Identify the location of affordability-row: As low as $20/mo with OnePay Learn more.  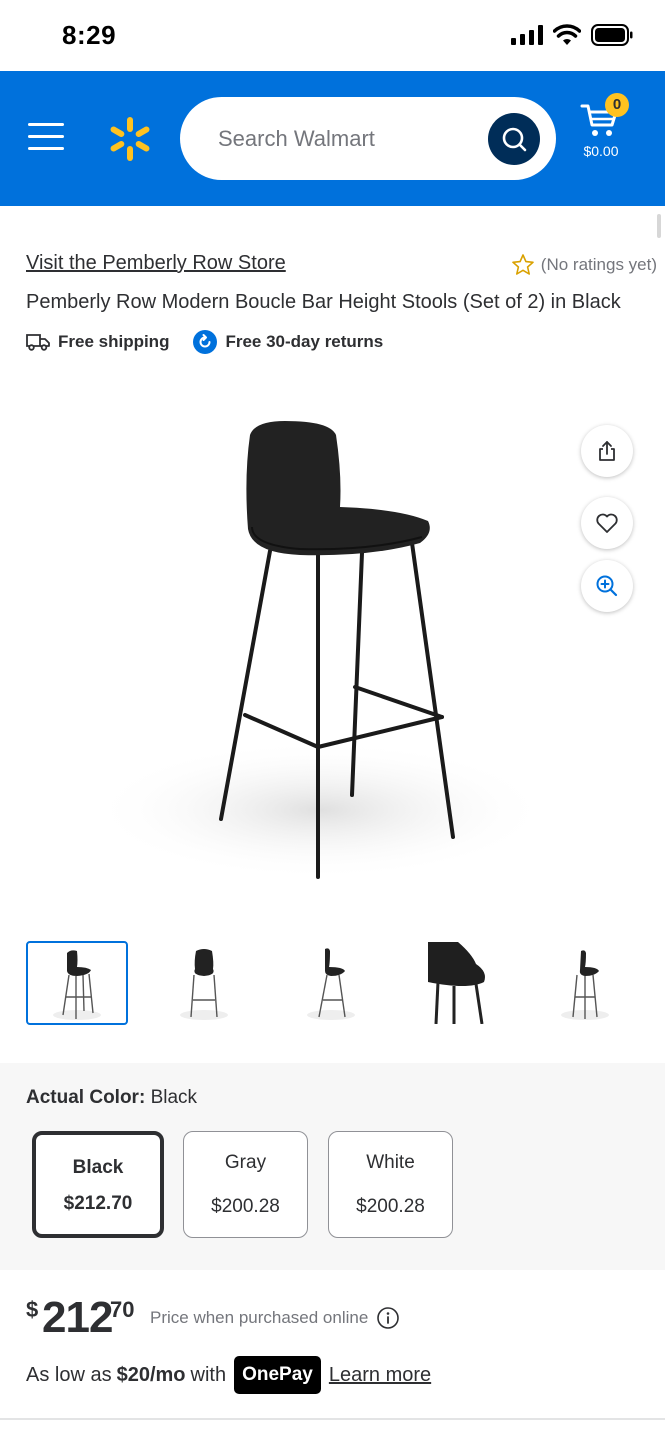
(228, 1375).